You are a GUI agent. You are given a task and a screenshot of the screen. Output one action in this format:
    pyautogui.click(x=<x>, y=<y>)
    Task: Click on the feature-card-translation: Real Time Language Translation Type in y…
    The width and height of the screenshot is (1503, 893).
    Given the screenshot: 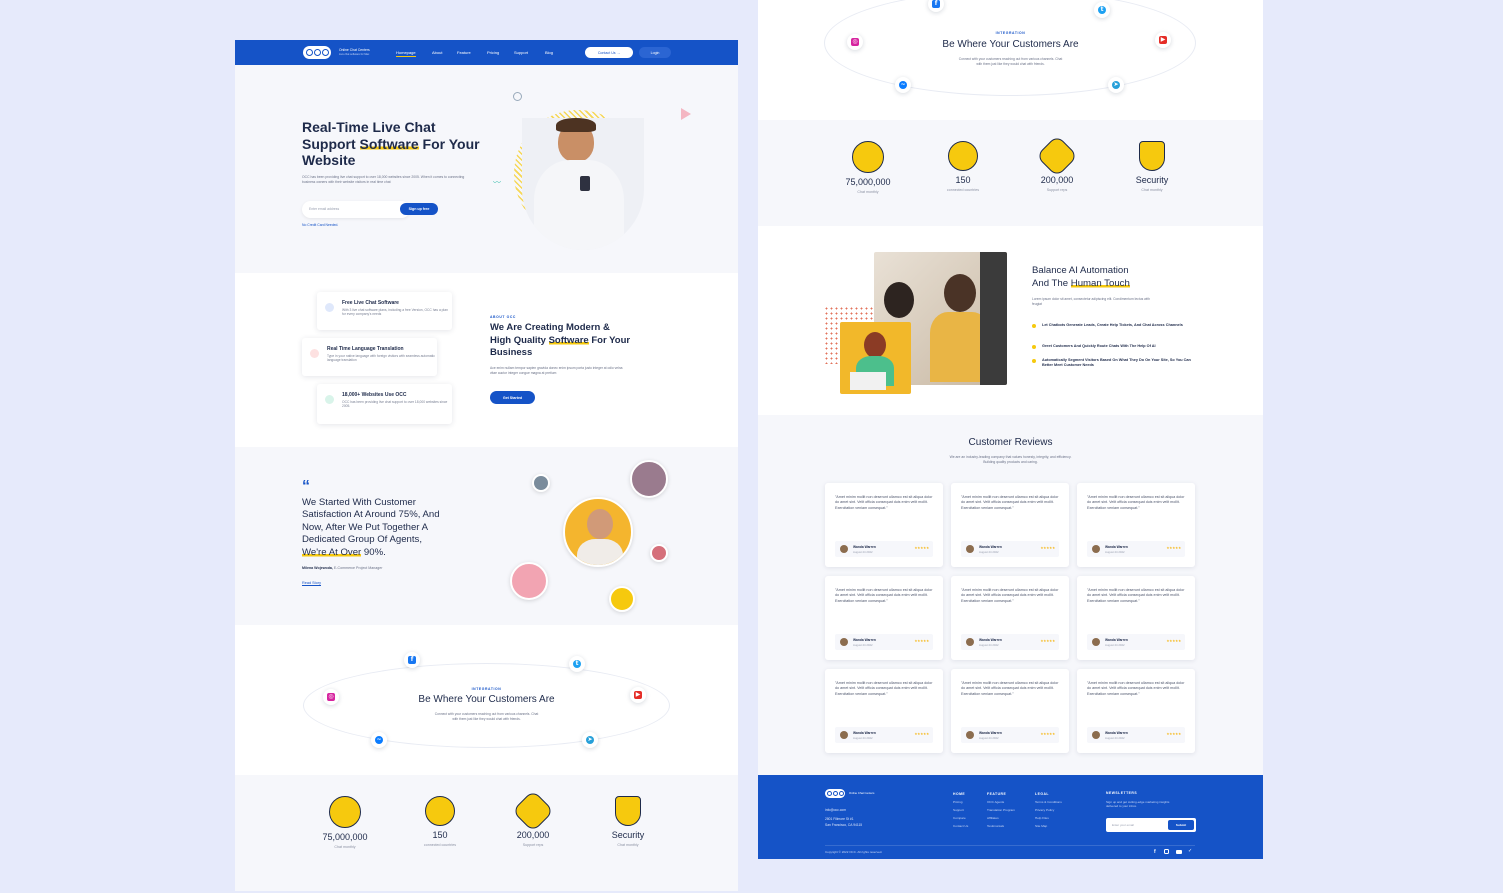 What is the action you would take?
    pyautogui.click(x=369, y=357)
    